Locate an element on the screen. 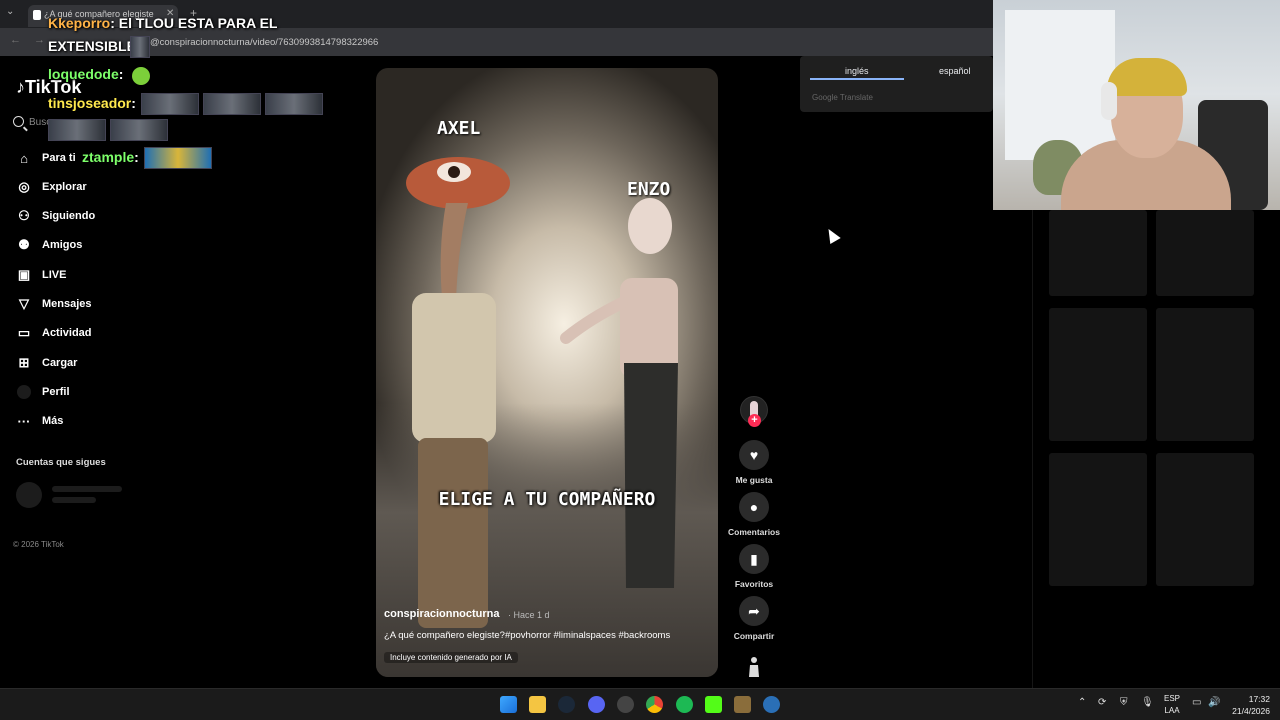 The width and height of the screenshot is (1280, 720). nav-label: Cargar is located at coordinates (60, 363).